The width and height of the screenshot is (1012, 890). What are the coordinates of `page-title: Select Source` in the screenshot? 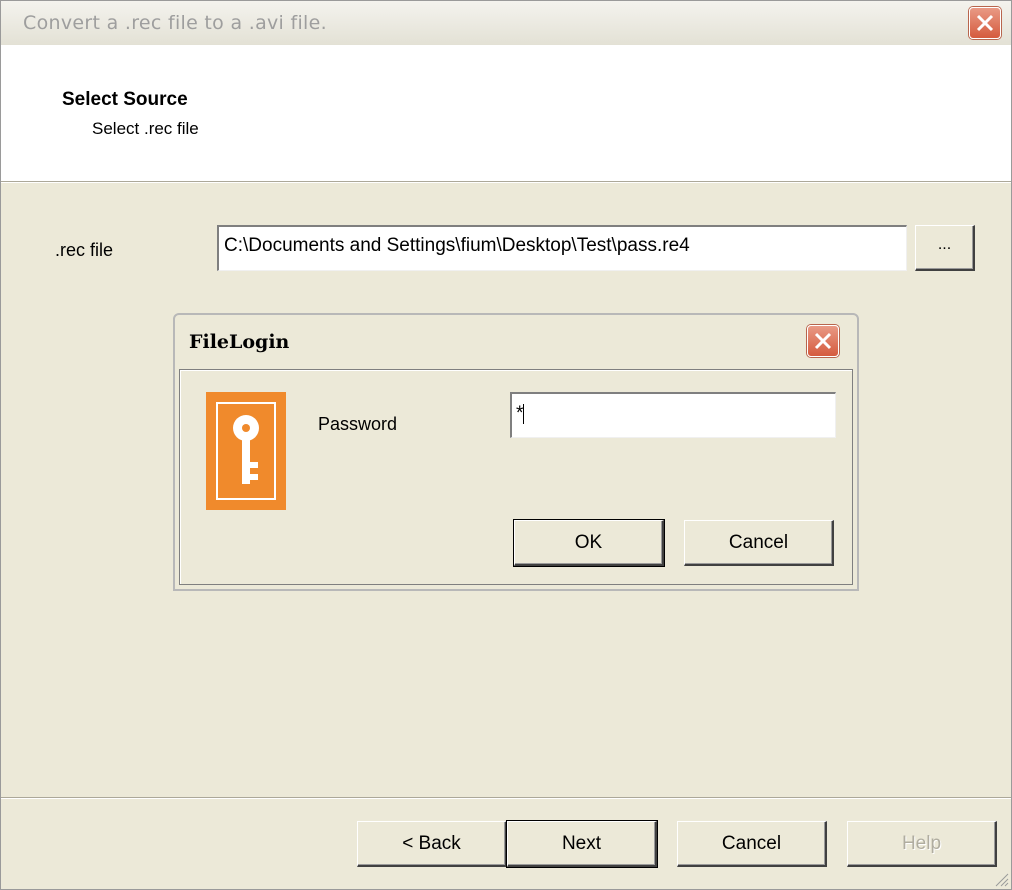 It's located at (125, 99).